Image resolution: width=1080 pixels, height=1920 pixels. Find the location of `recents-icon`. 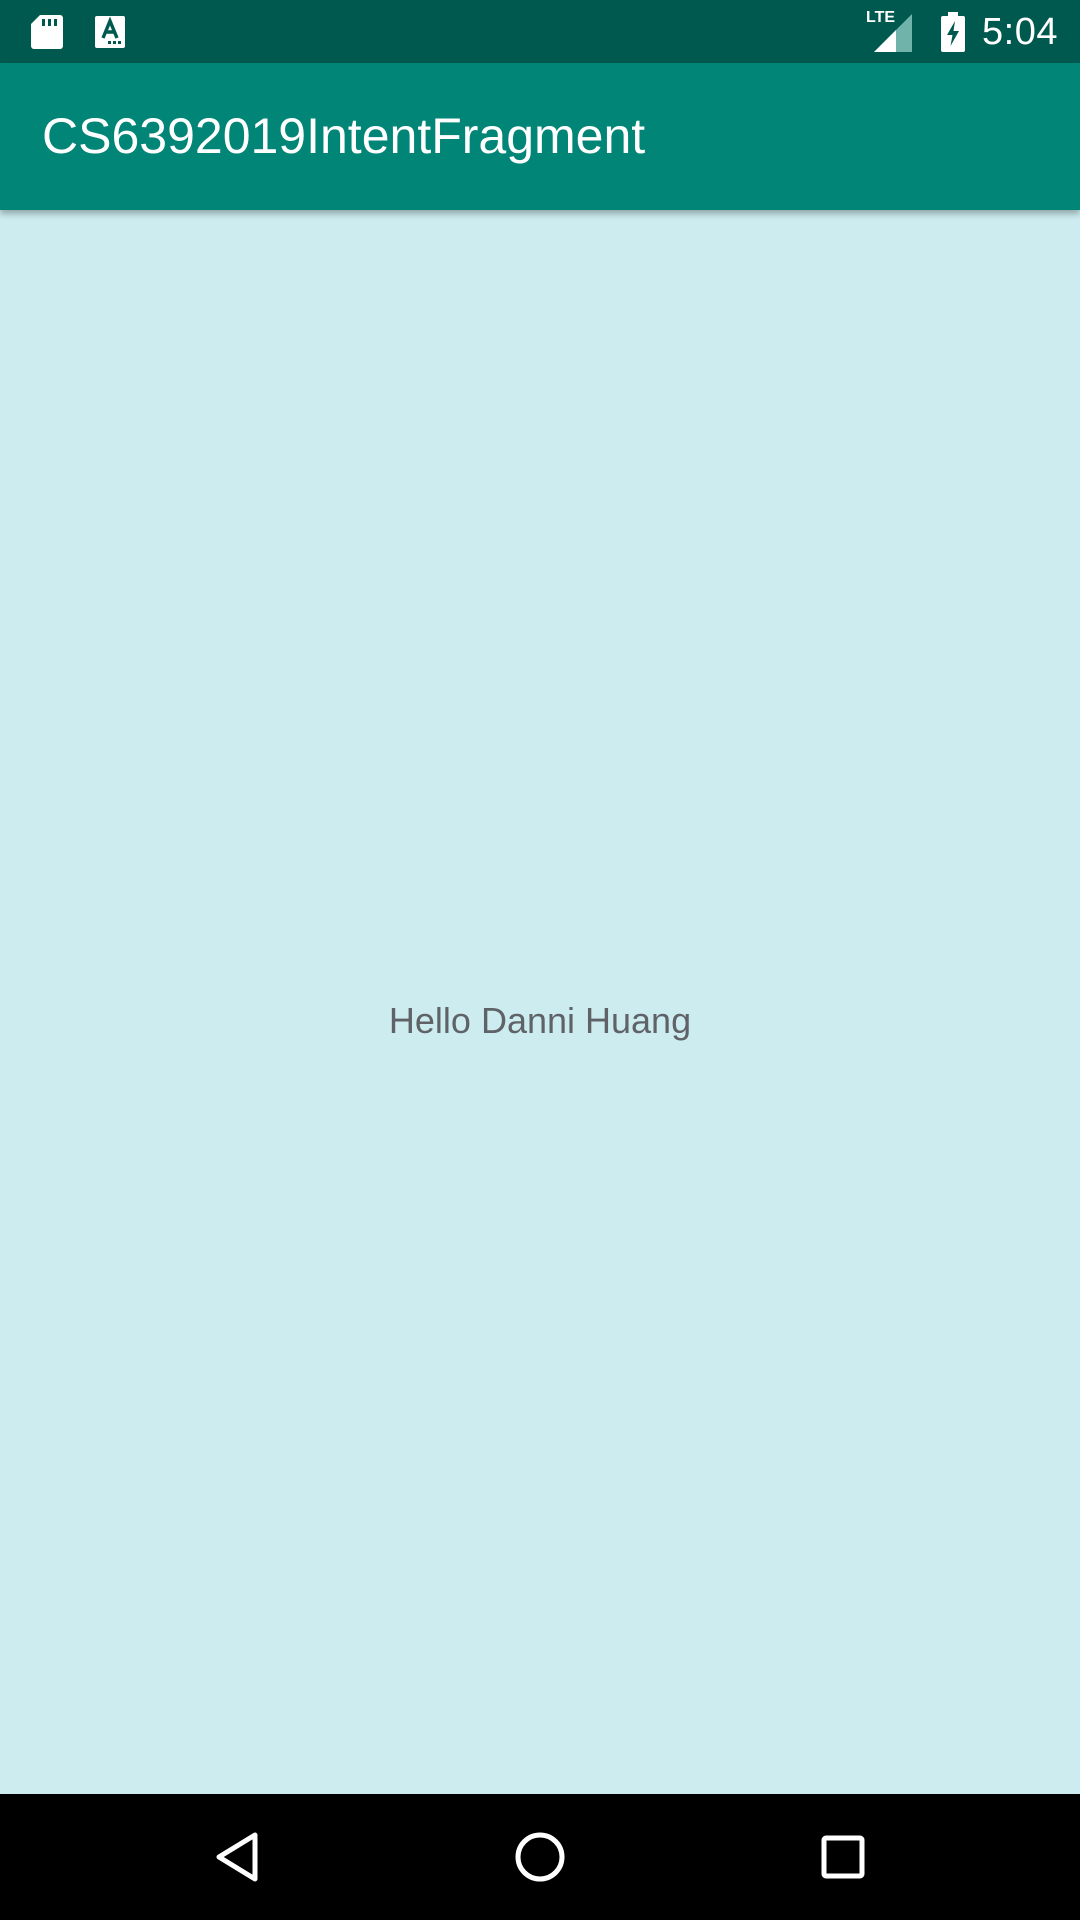

recents-icon is located at coordinates (843, 1857).